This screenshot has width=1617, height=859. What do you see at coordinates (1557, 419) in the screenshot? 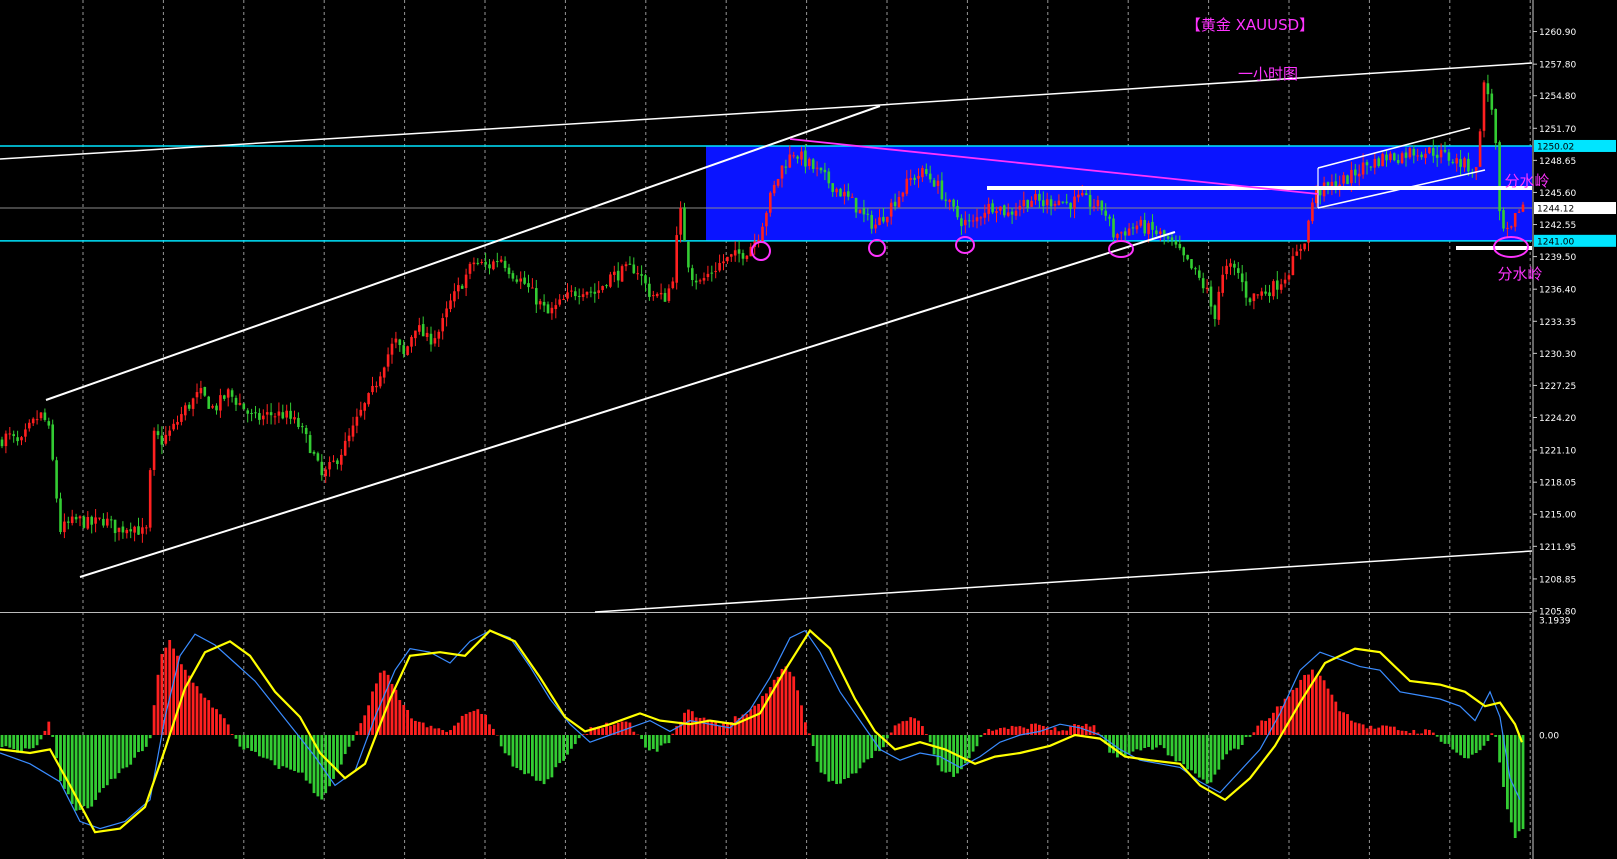
I see `price-tick-label: 1224.20` at bounding box center [1557, 419].